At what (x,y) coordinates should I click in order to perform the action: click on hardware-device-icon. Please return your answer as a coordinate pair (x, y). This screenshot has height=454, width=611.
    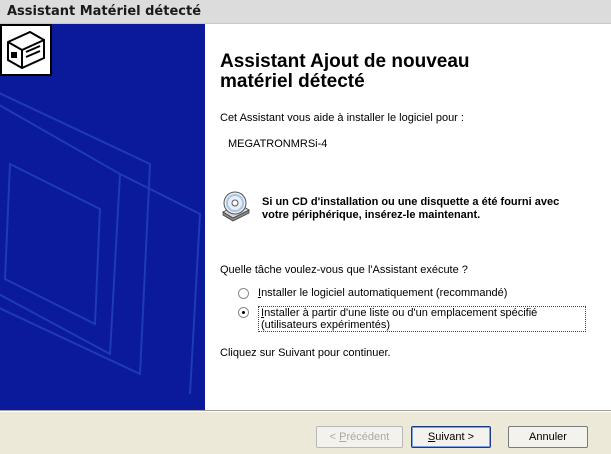
    Looking at the image, I should click on (26, 50).